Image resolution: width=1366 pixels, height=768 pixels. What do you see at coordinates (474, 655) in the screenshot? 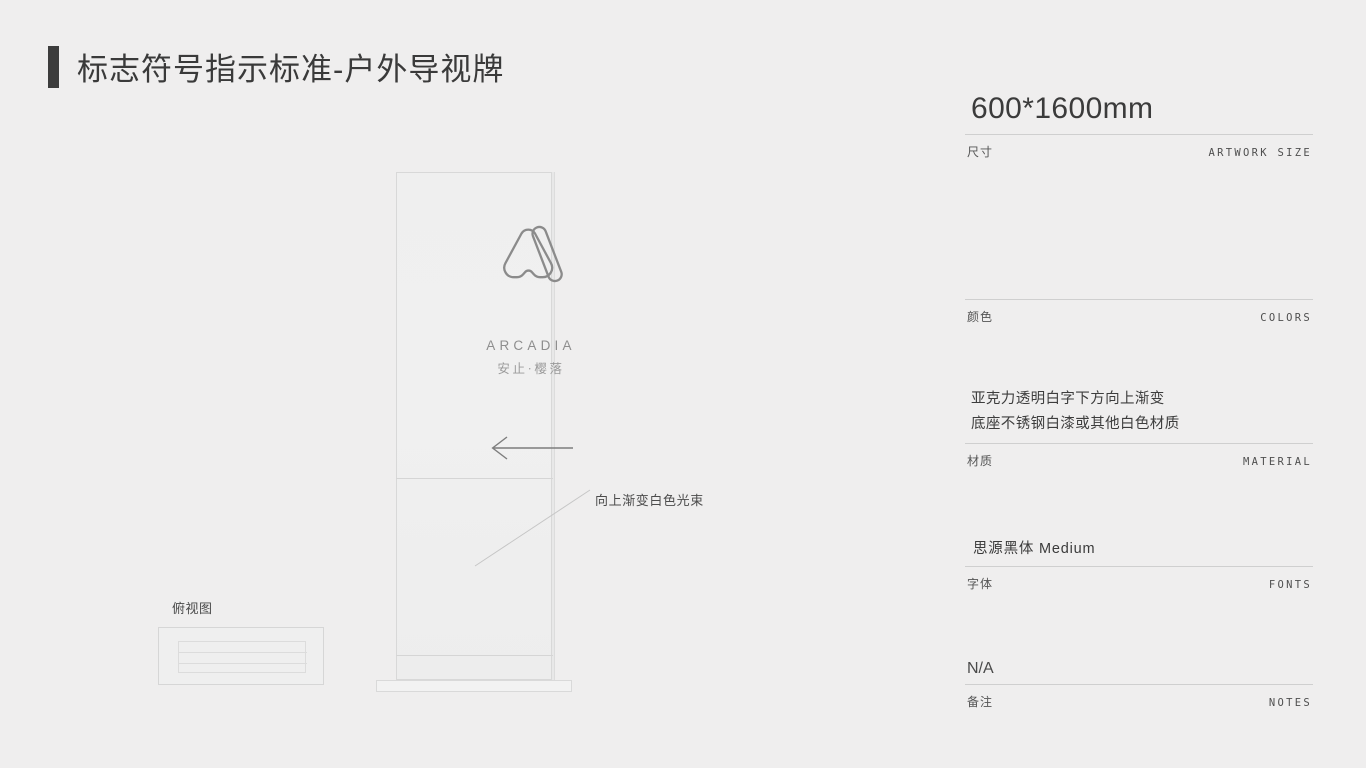
I see `sign-divider-lower` at bounding box center [474, 655].